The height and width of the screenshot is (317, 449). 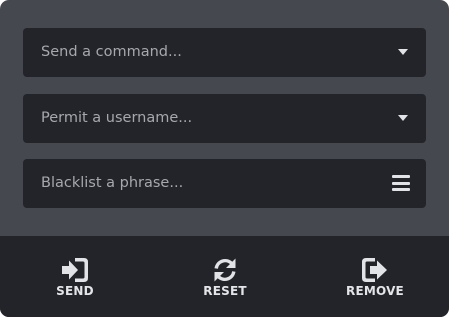 What do you see at coordinates (75, 291) in the screenshot?
I see `send-label: SEND` at bounding box center [75, 291].